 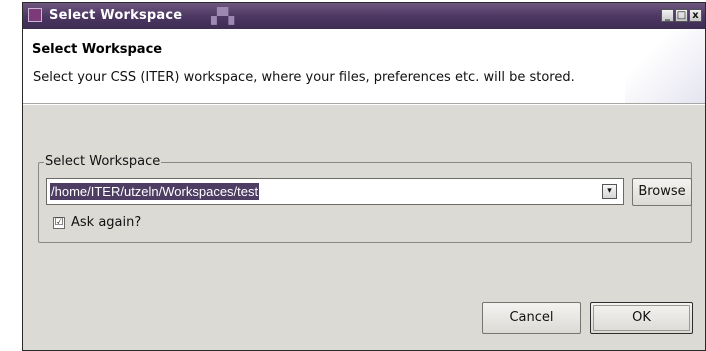 What do you see at coordinates (662, 192) in the screenshot?
I see `browse-button: Browse` at bounding box center [662, 192].